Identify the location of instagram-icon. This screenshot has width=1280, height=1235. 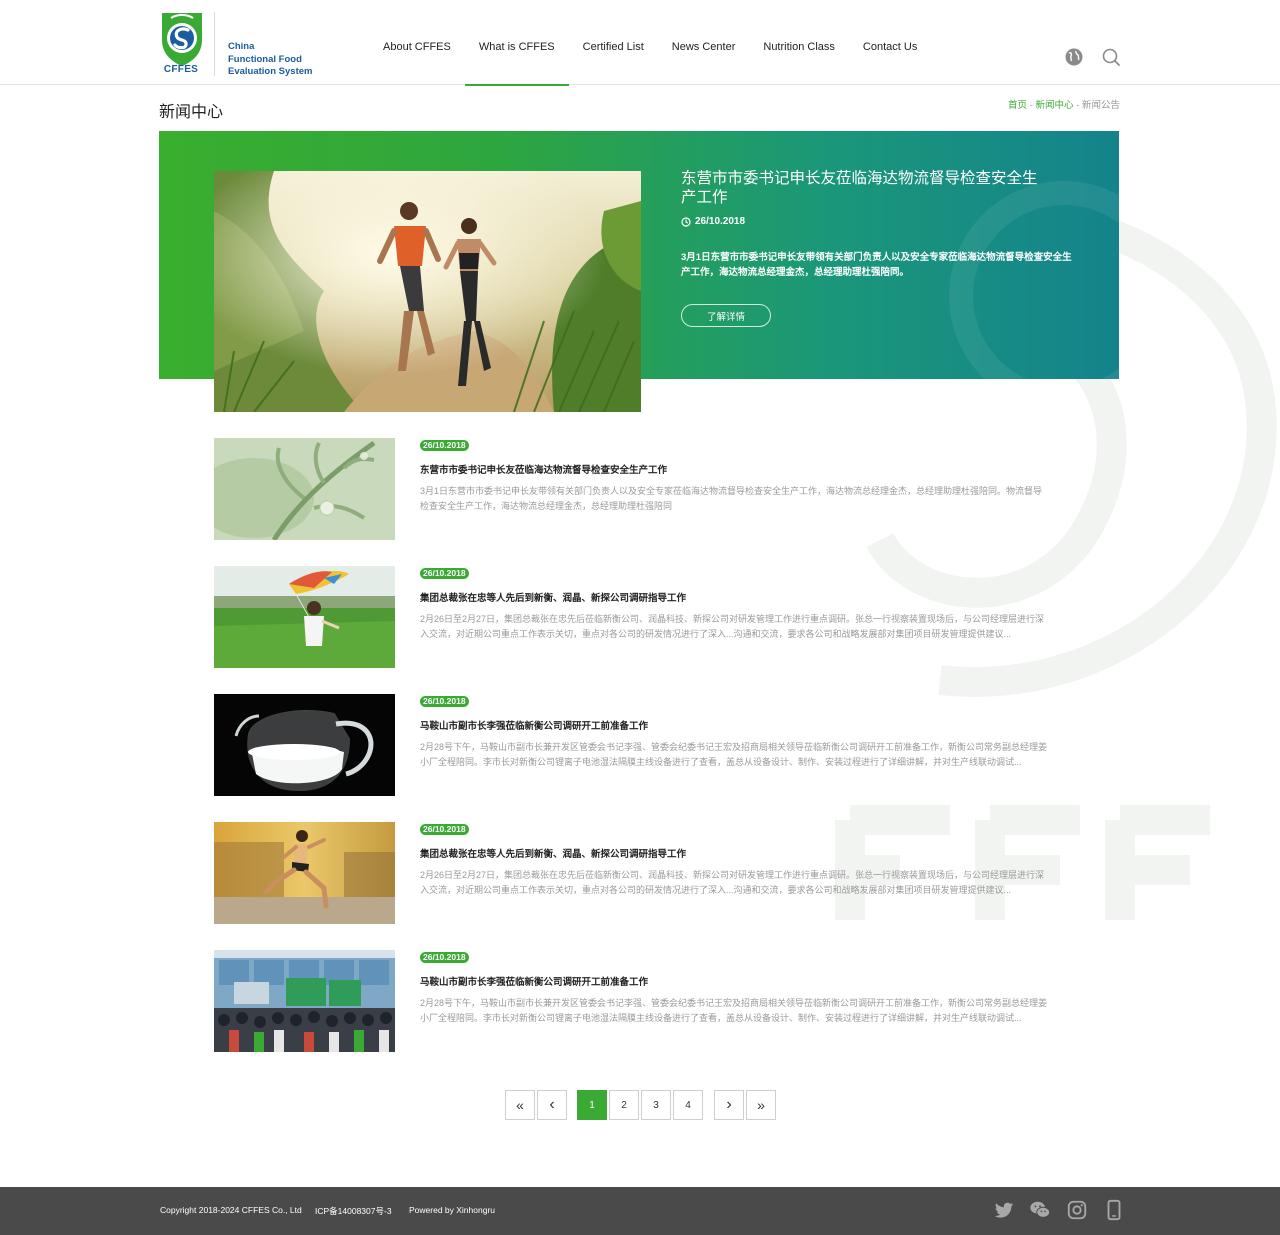
(1077, 1210).